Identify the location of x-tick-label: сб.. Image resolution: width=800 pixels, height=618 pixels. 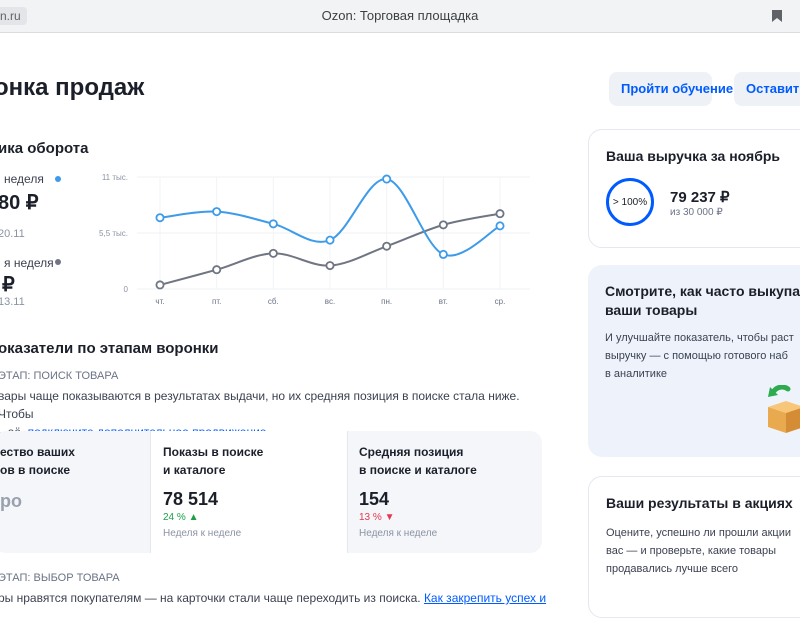
(273, 301).